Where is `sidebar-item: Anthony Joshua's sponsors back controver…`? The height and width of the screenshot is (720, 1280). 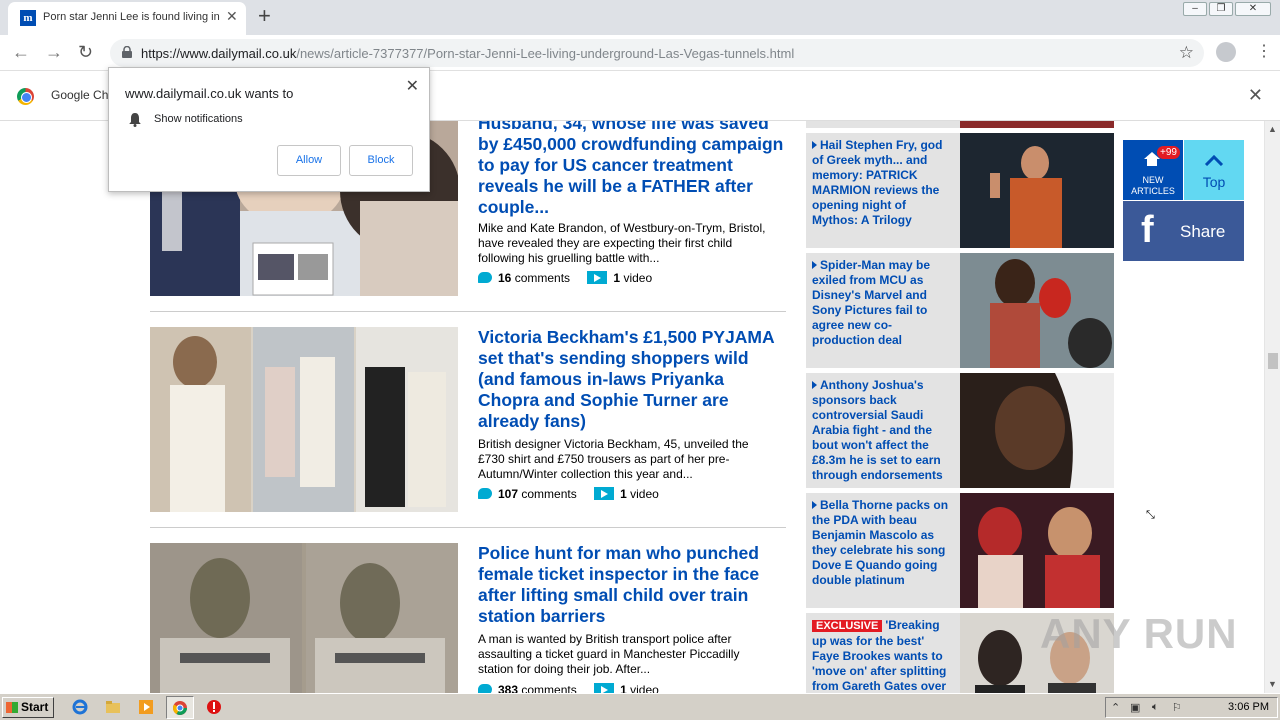
sidebar-item: Anthony Joshua's sponsors back controver… is located at coordinates (960, 430).